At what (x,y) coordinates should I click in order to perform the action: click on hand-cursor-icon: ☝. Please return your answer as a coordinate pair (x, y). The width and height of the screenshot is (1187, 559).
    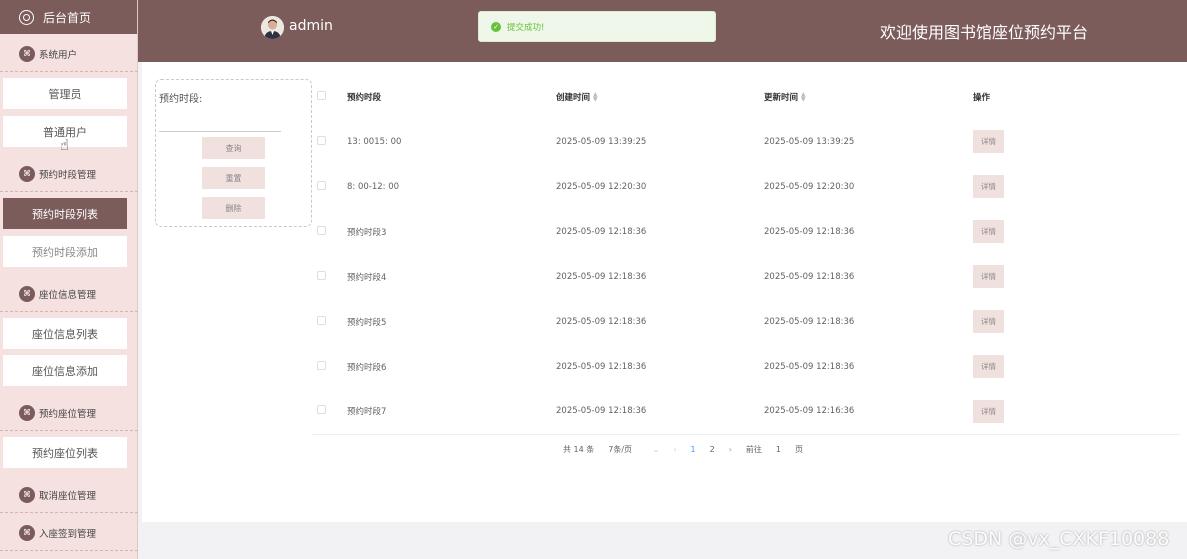
    Looking at the image, I should click on (65, 145).